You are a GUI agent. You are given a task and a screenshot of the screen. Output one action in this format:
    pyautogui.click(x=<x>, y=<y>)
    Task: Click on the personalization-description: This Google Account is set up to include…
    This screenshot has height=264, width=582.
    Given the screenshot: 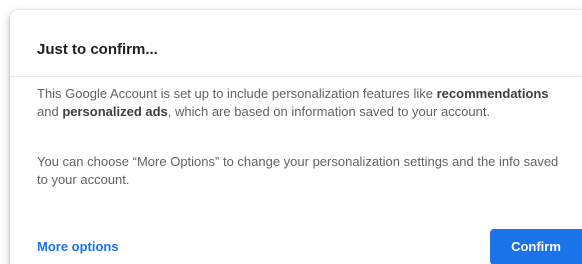 What is the action you would take?
    pyautogui.click(x=302, y=103)
    